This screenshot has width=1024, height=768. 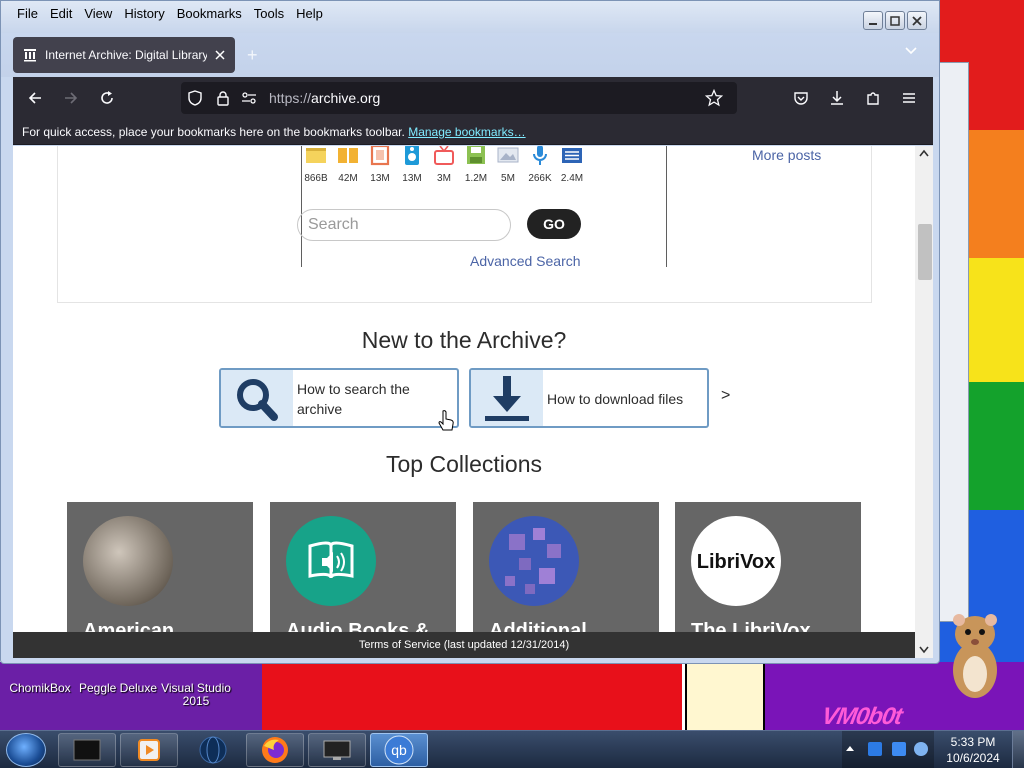 I want to click on close-button, so click(x=917, y=20).